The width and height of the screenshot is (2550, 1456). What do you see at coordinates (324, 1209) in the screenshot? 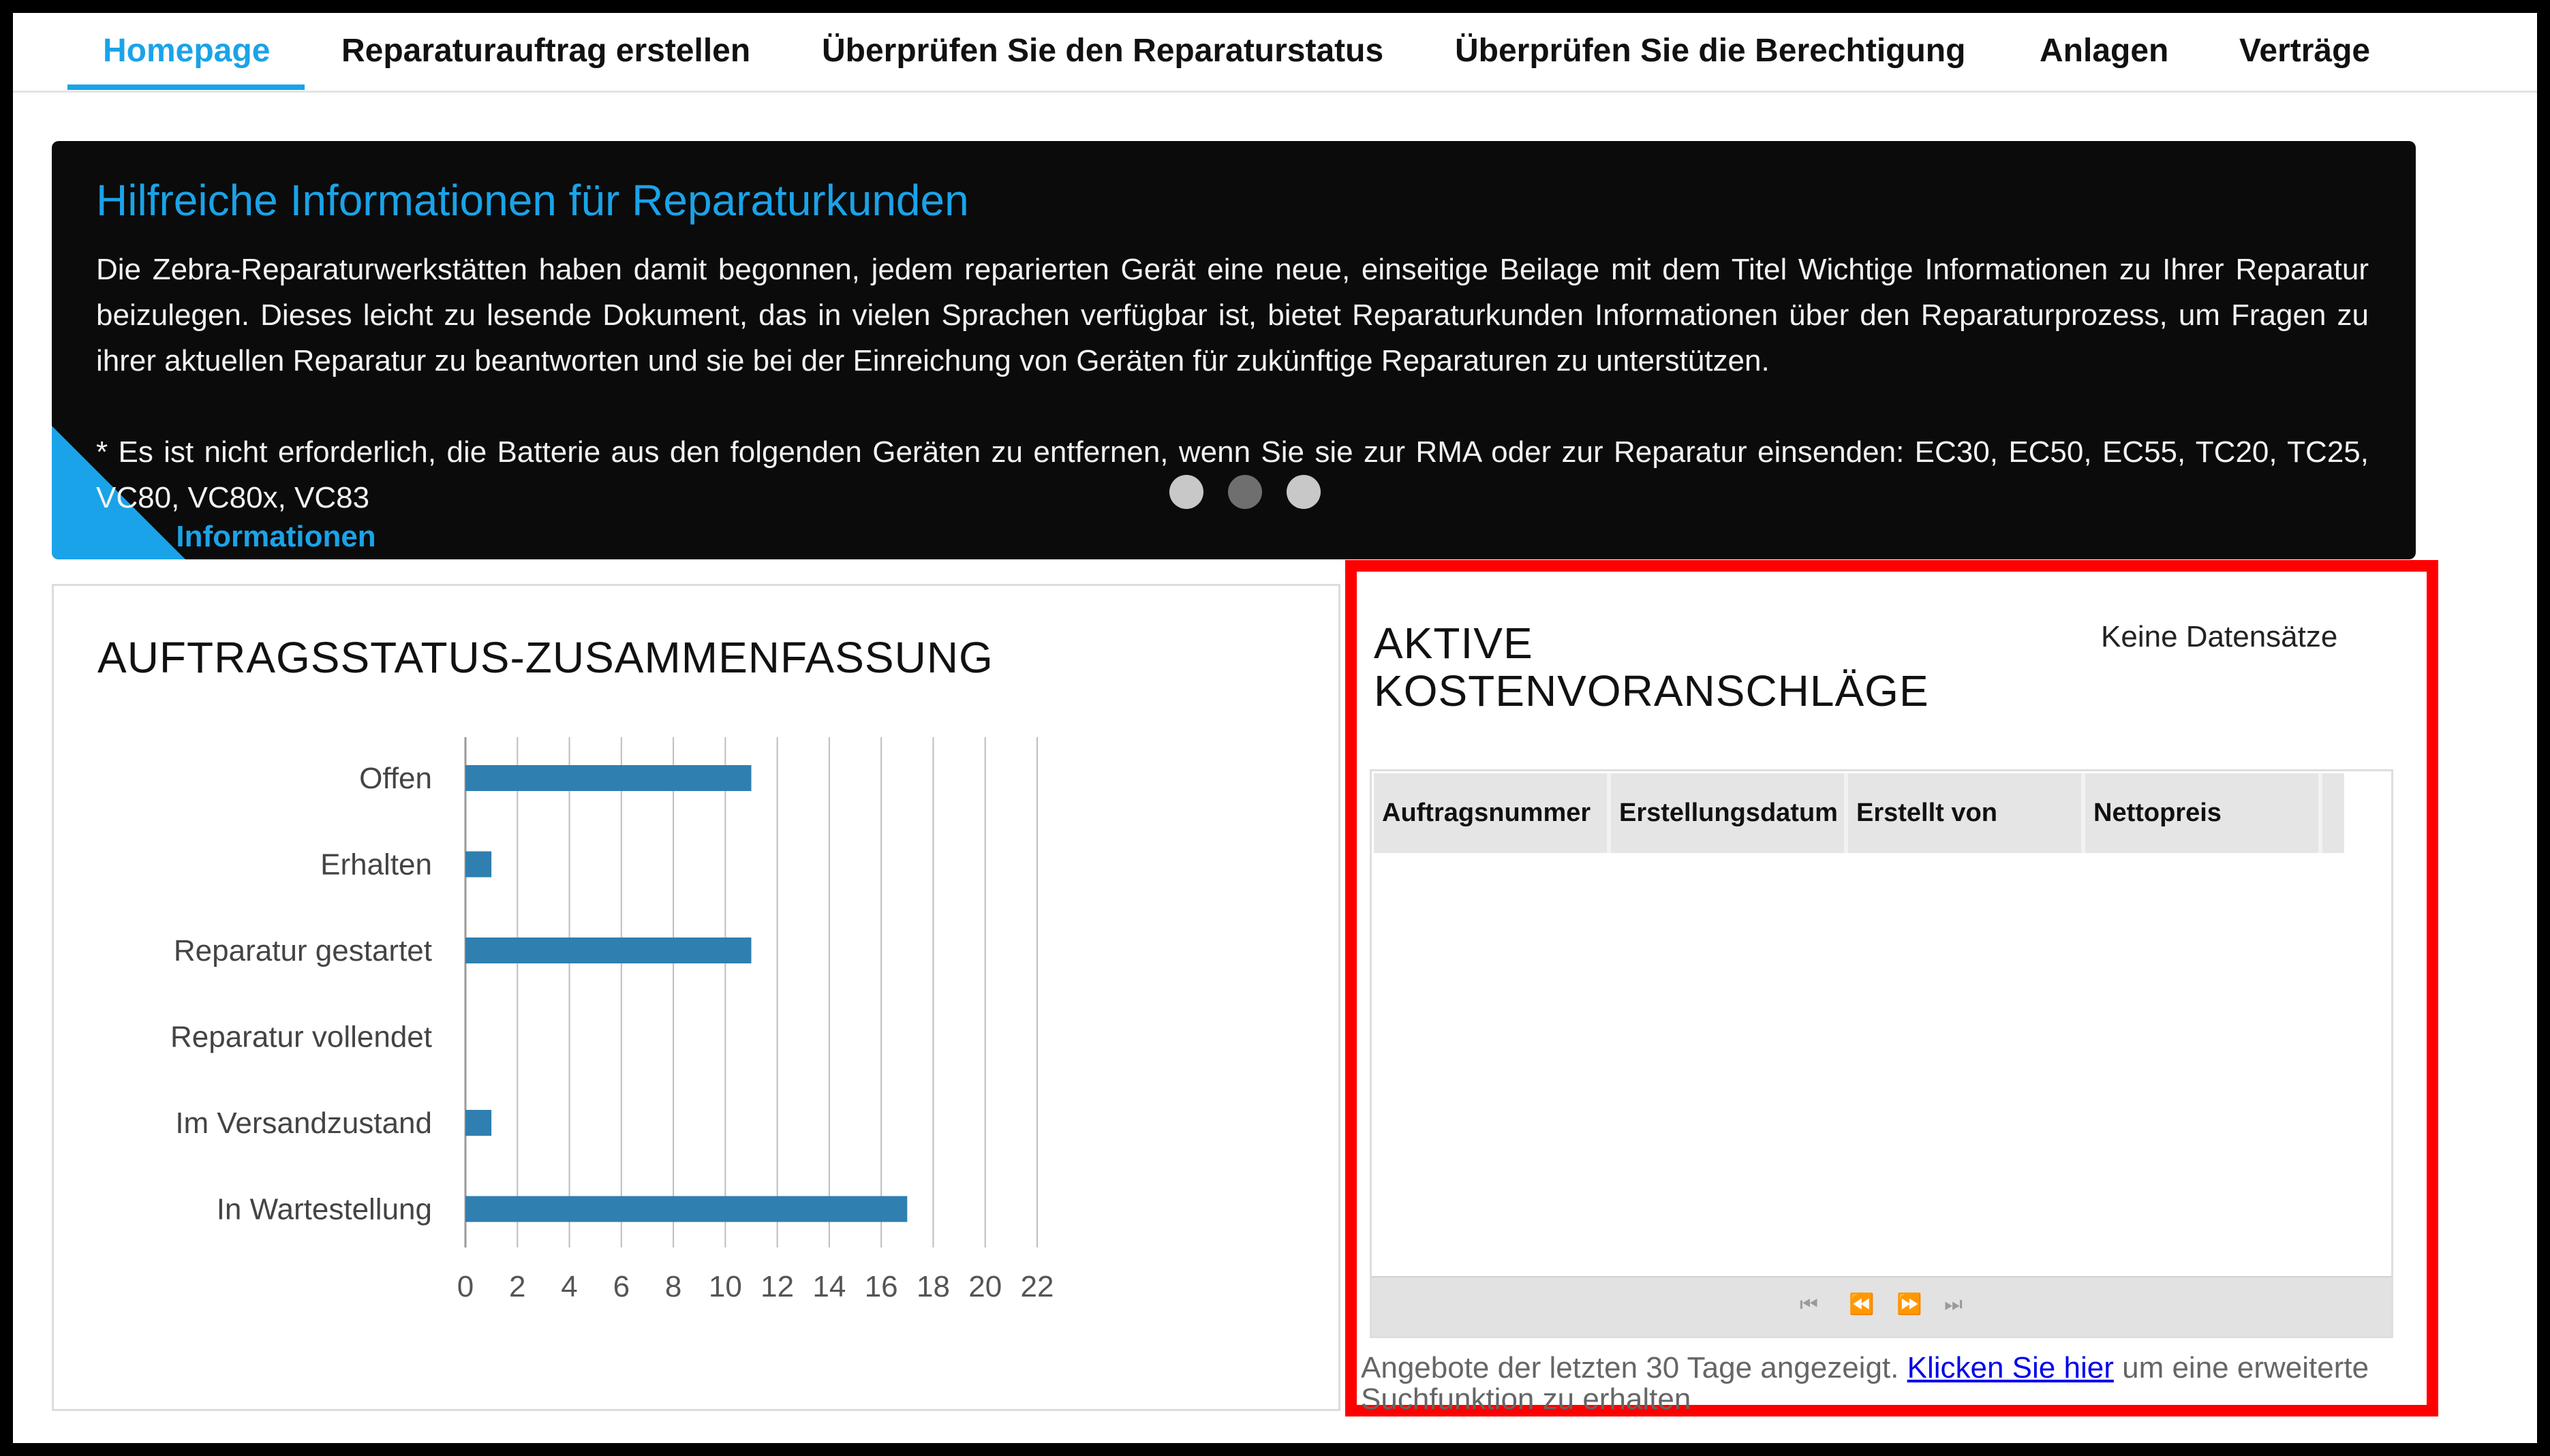
I see `category-label: In Wartestellung` at bounding box center [324, 1209].